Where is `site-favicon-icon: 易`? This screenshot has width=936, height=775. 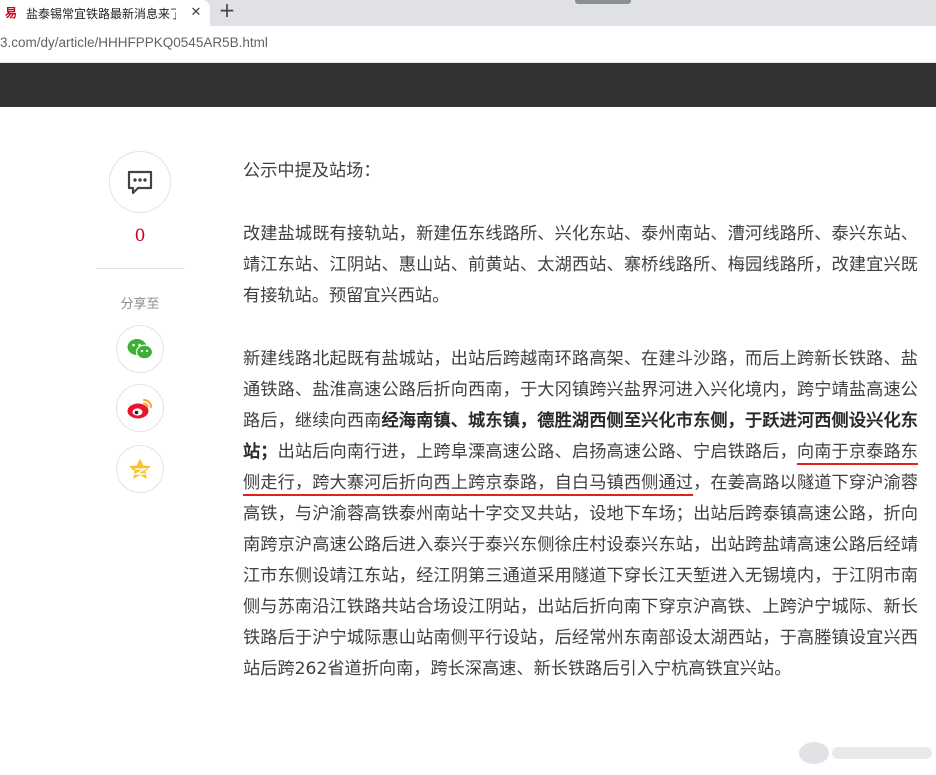 site-favicon-icon: 易 is located at coordinates (10, 13).